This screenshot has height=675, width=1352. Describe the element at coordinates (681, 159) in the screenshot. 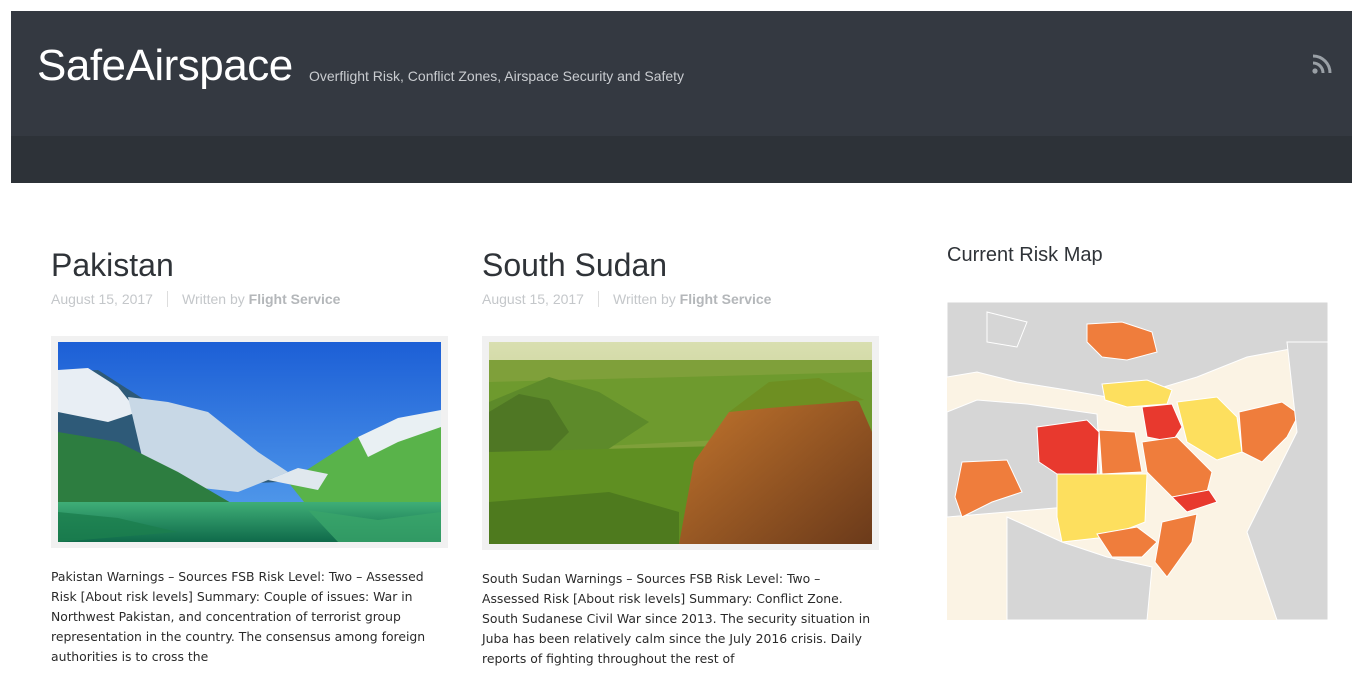

I see `nav-bar` at that location.